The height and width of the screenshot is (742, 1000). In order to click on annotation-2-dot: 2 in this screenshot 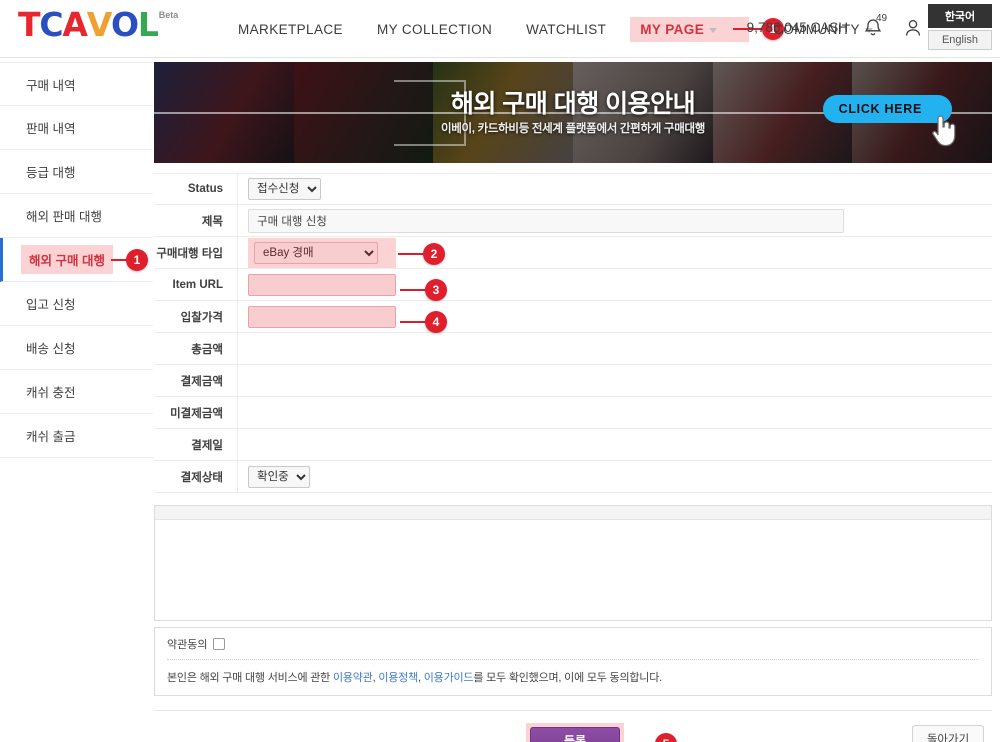, I will do `click(434, 253)`.